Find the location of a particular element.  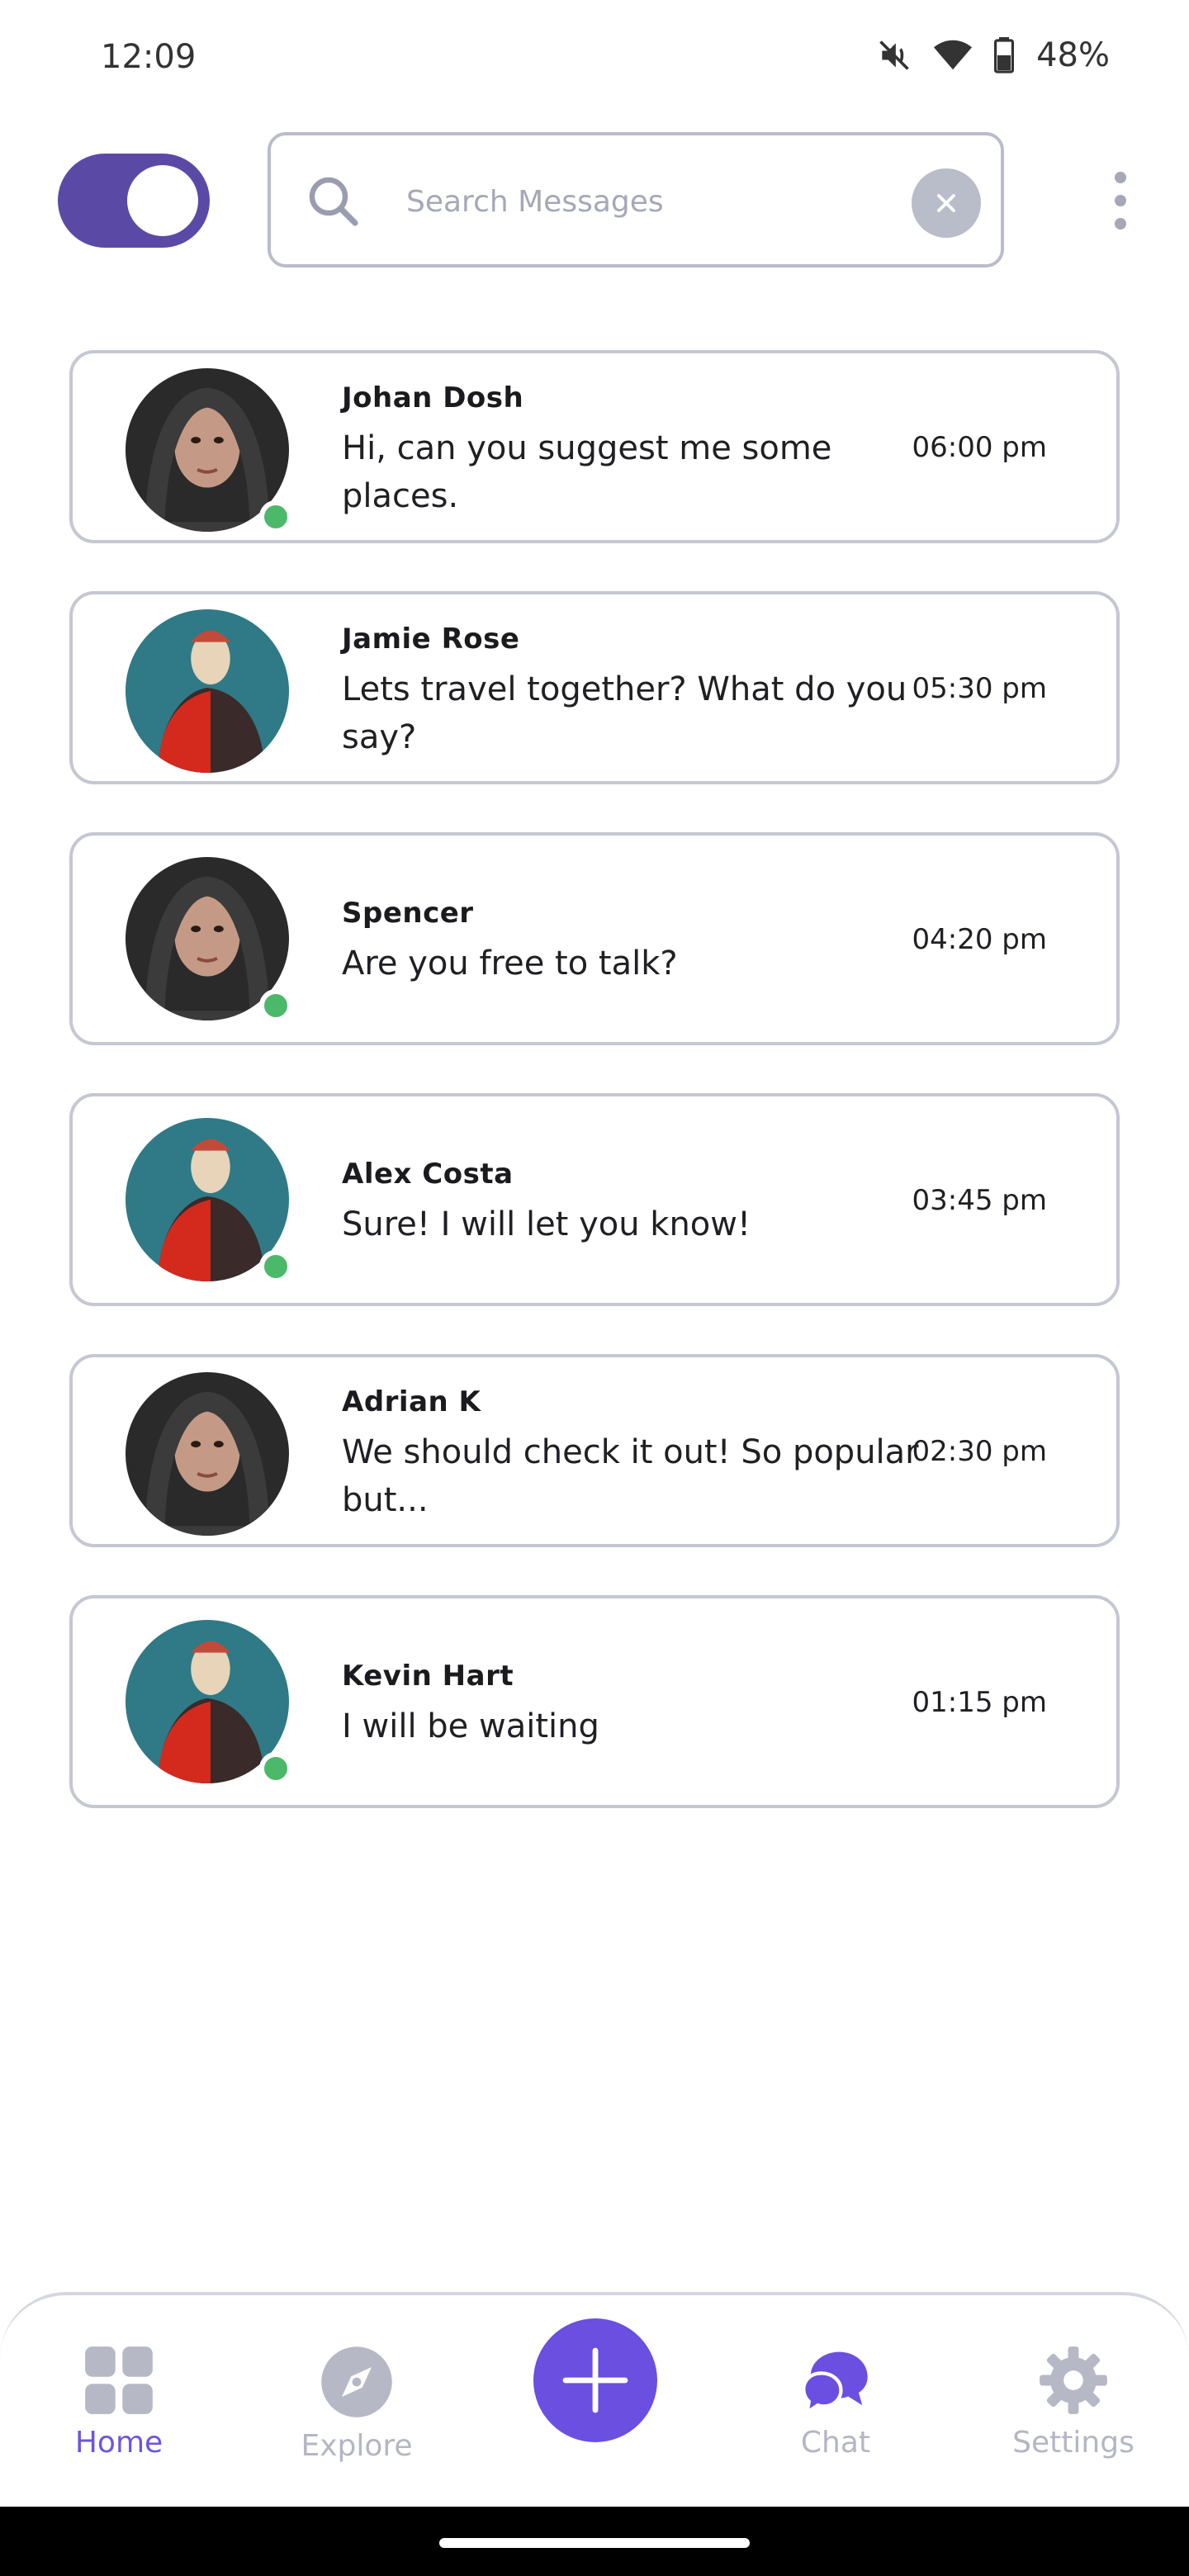

search-box is located at coordinates (636, 200).